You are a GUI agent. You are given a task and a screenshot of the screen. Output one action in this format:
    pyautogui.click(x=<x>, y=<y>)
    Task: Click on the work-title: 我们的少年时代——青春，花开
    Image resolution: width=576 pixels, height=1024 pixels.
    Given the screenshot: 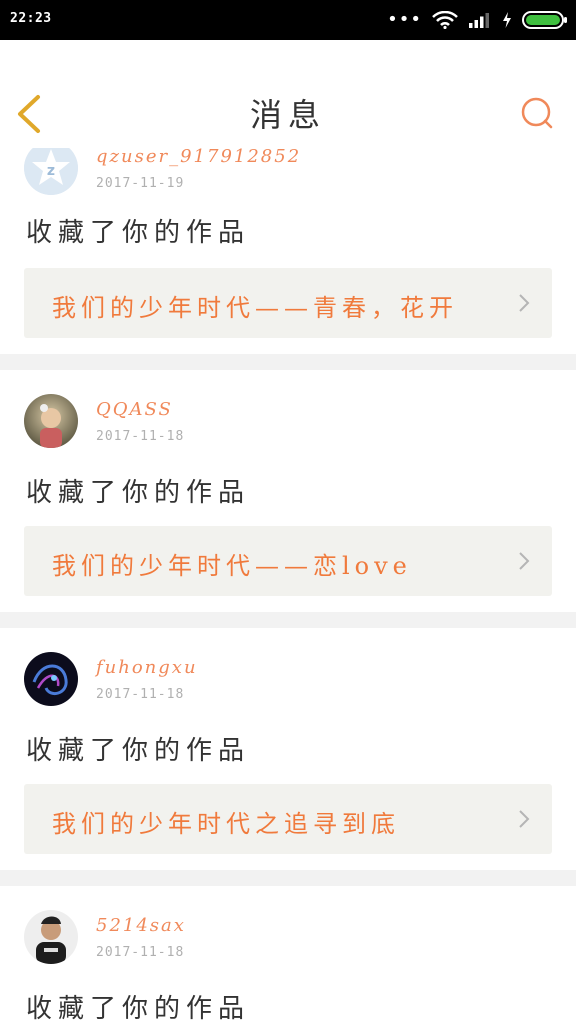 What is the action you would take?
    pyautogui.click(x=255, y=308)
    